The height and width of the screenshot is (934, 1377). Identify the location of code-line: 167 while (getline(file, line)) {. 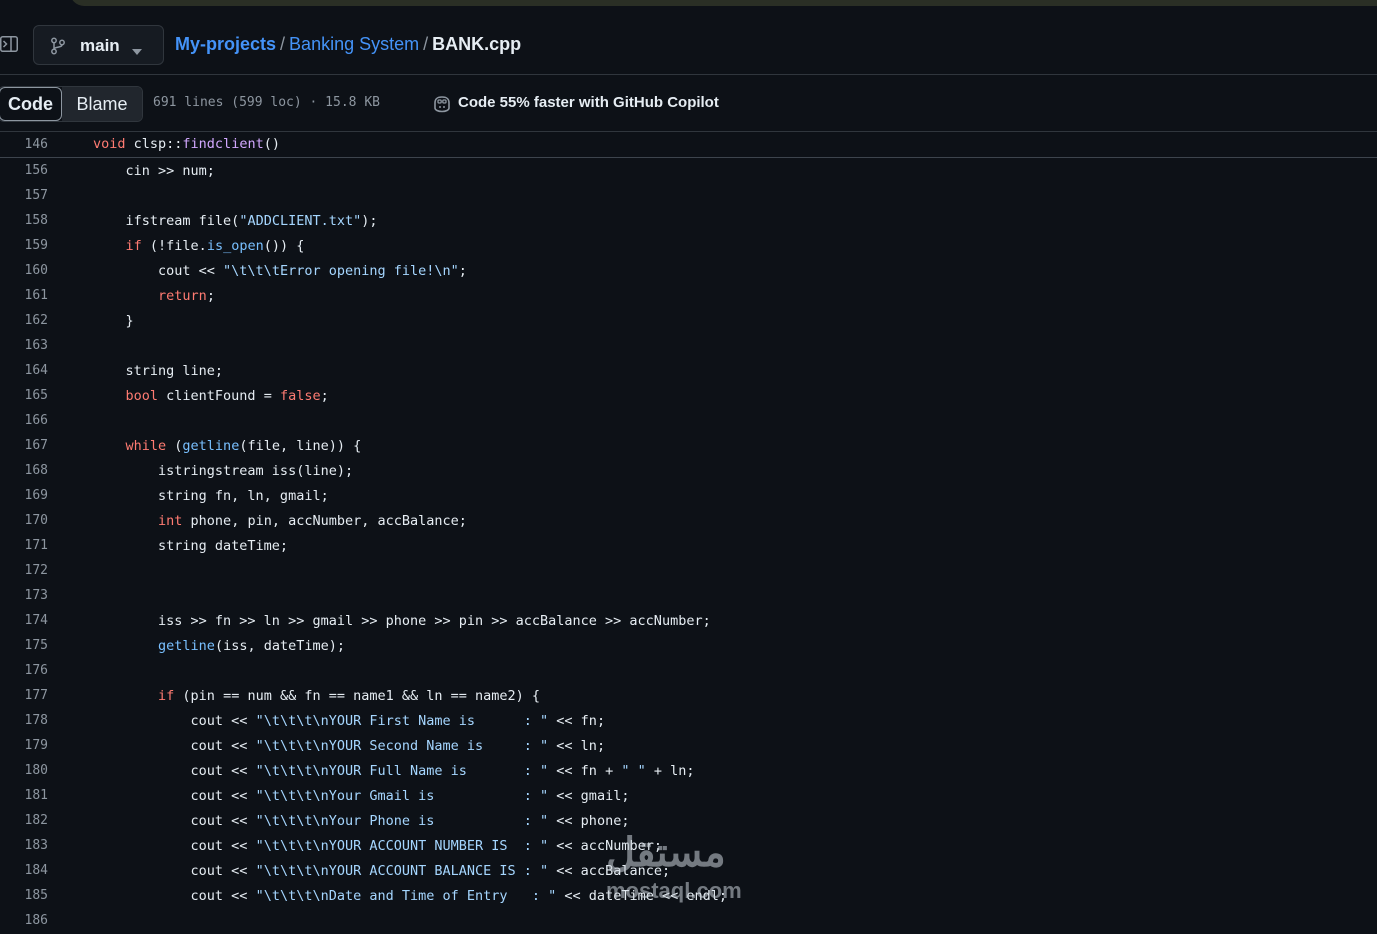
(688, 446).